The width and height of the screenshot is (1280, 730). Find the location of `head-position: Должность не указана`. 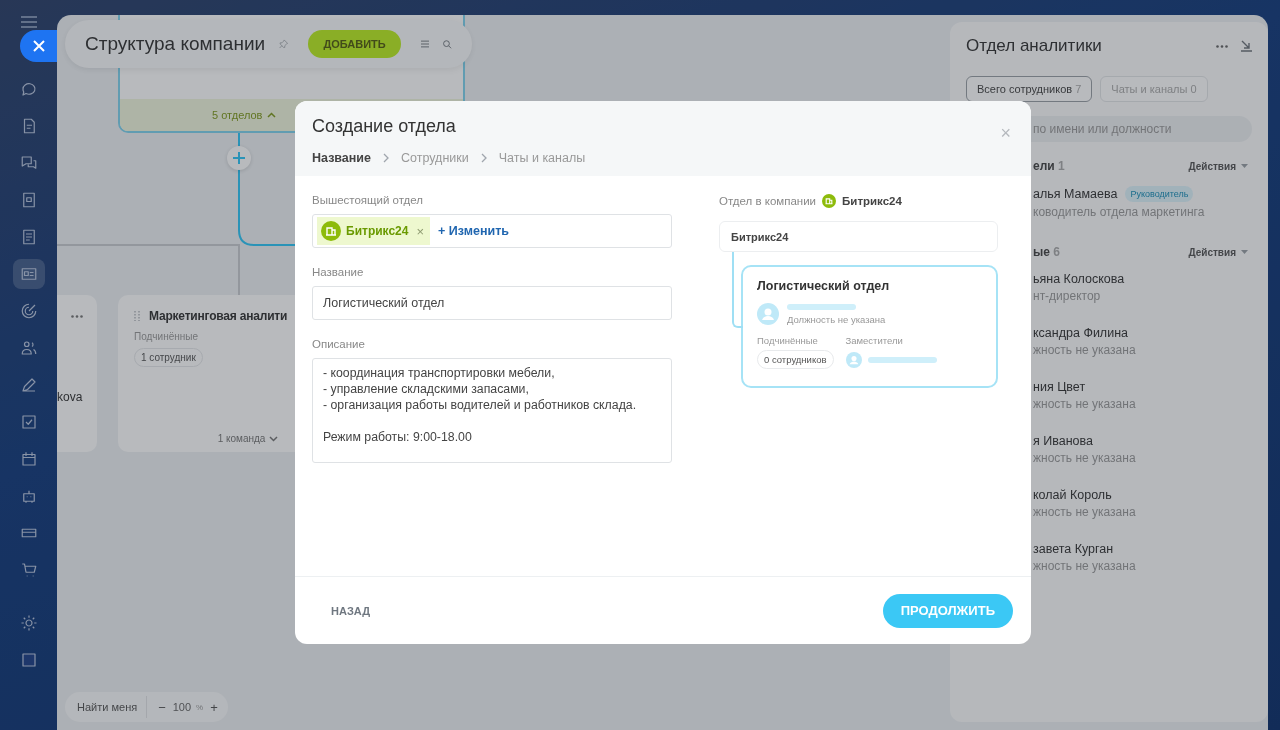

head-position: Должность не указана is located at coordinates (836, 319).